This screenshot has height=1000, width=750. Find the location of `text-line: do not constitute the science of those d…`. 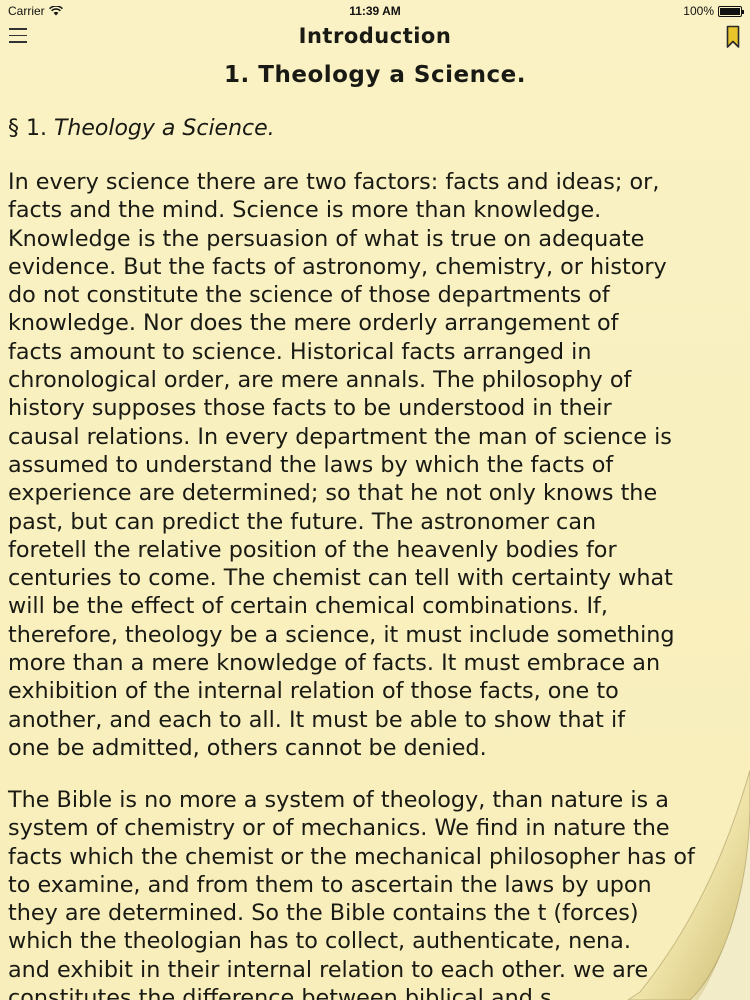

text-line: do not constitute the science of those d… is located at coordinates (309, 295).